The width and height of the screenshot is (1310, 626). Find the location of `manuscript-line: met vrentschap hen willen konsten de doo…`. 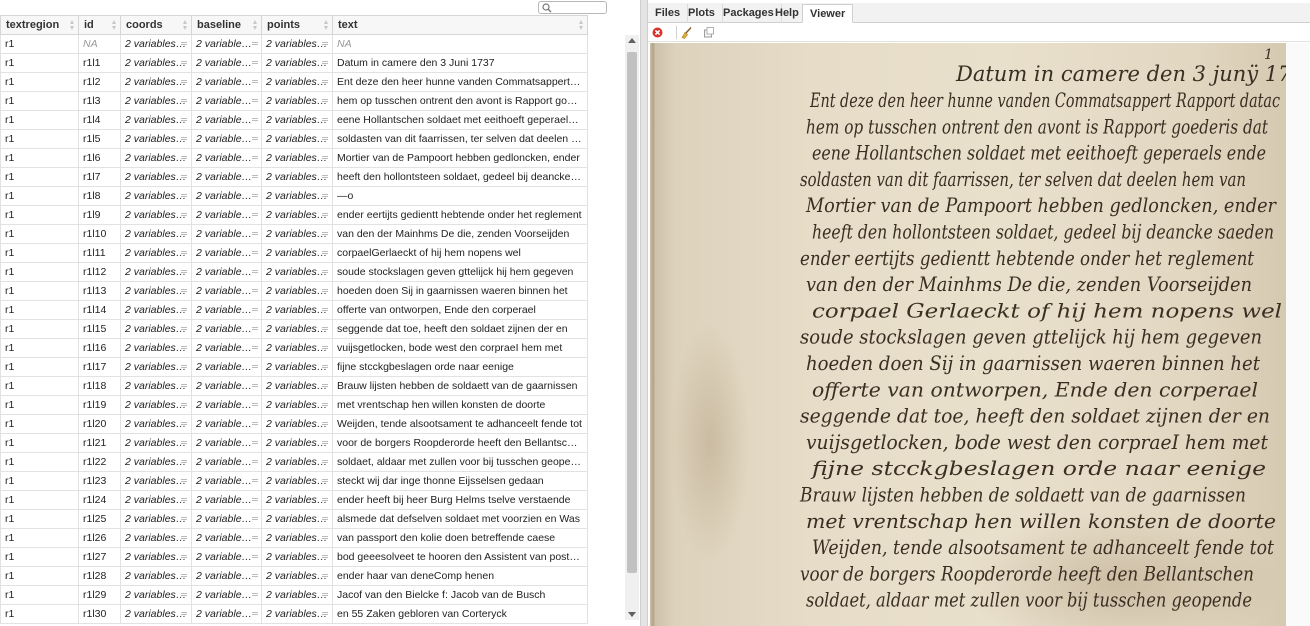

manuscript-line: met vrentschap hen willen konsten de doo… is located at coordinates (1041, 521).